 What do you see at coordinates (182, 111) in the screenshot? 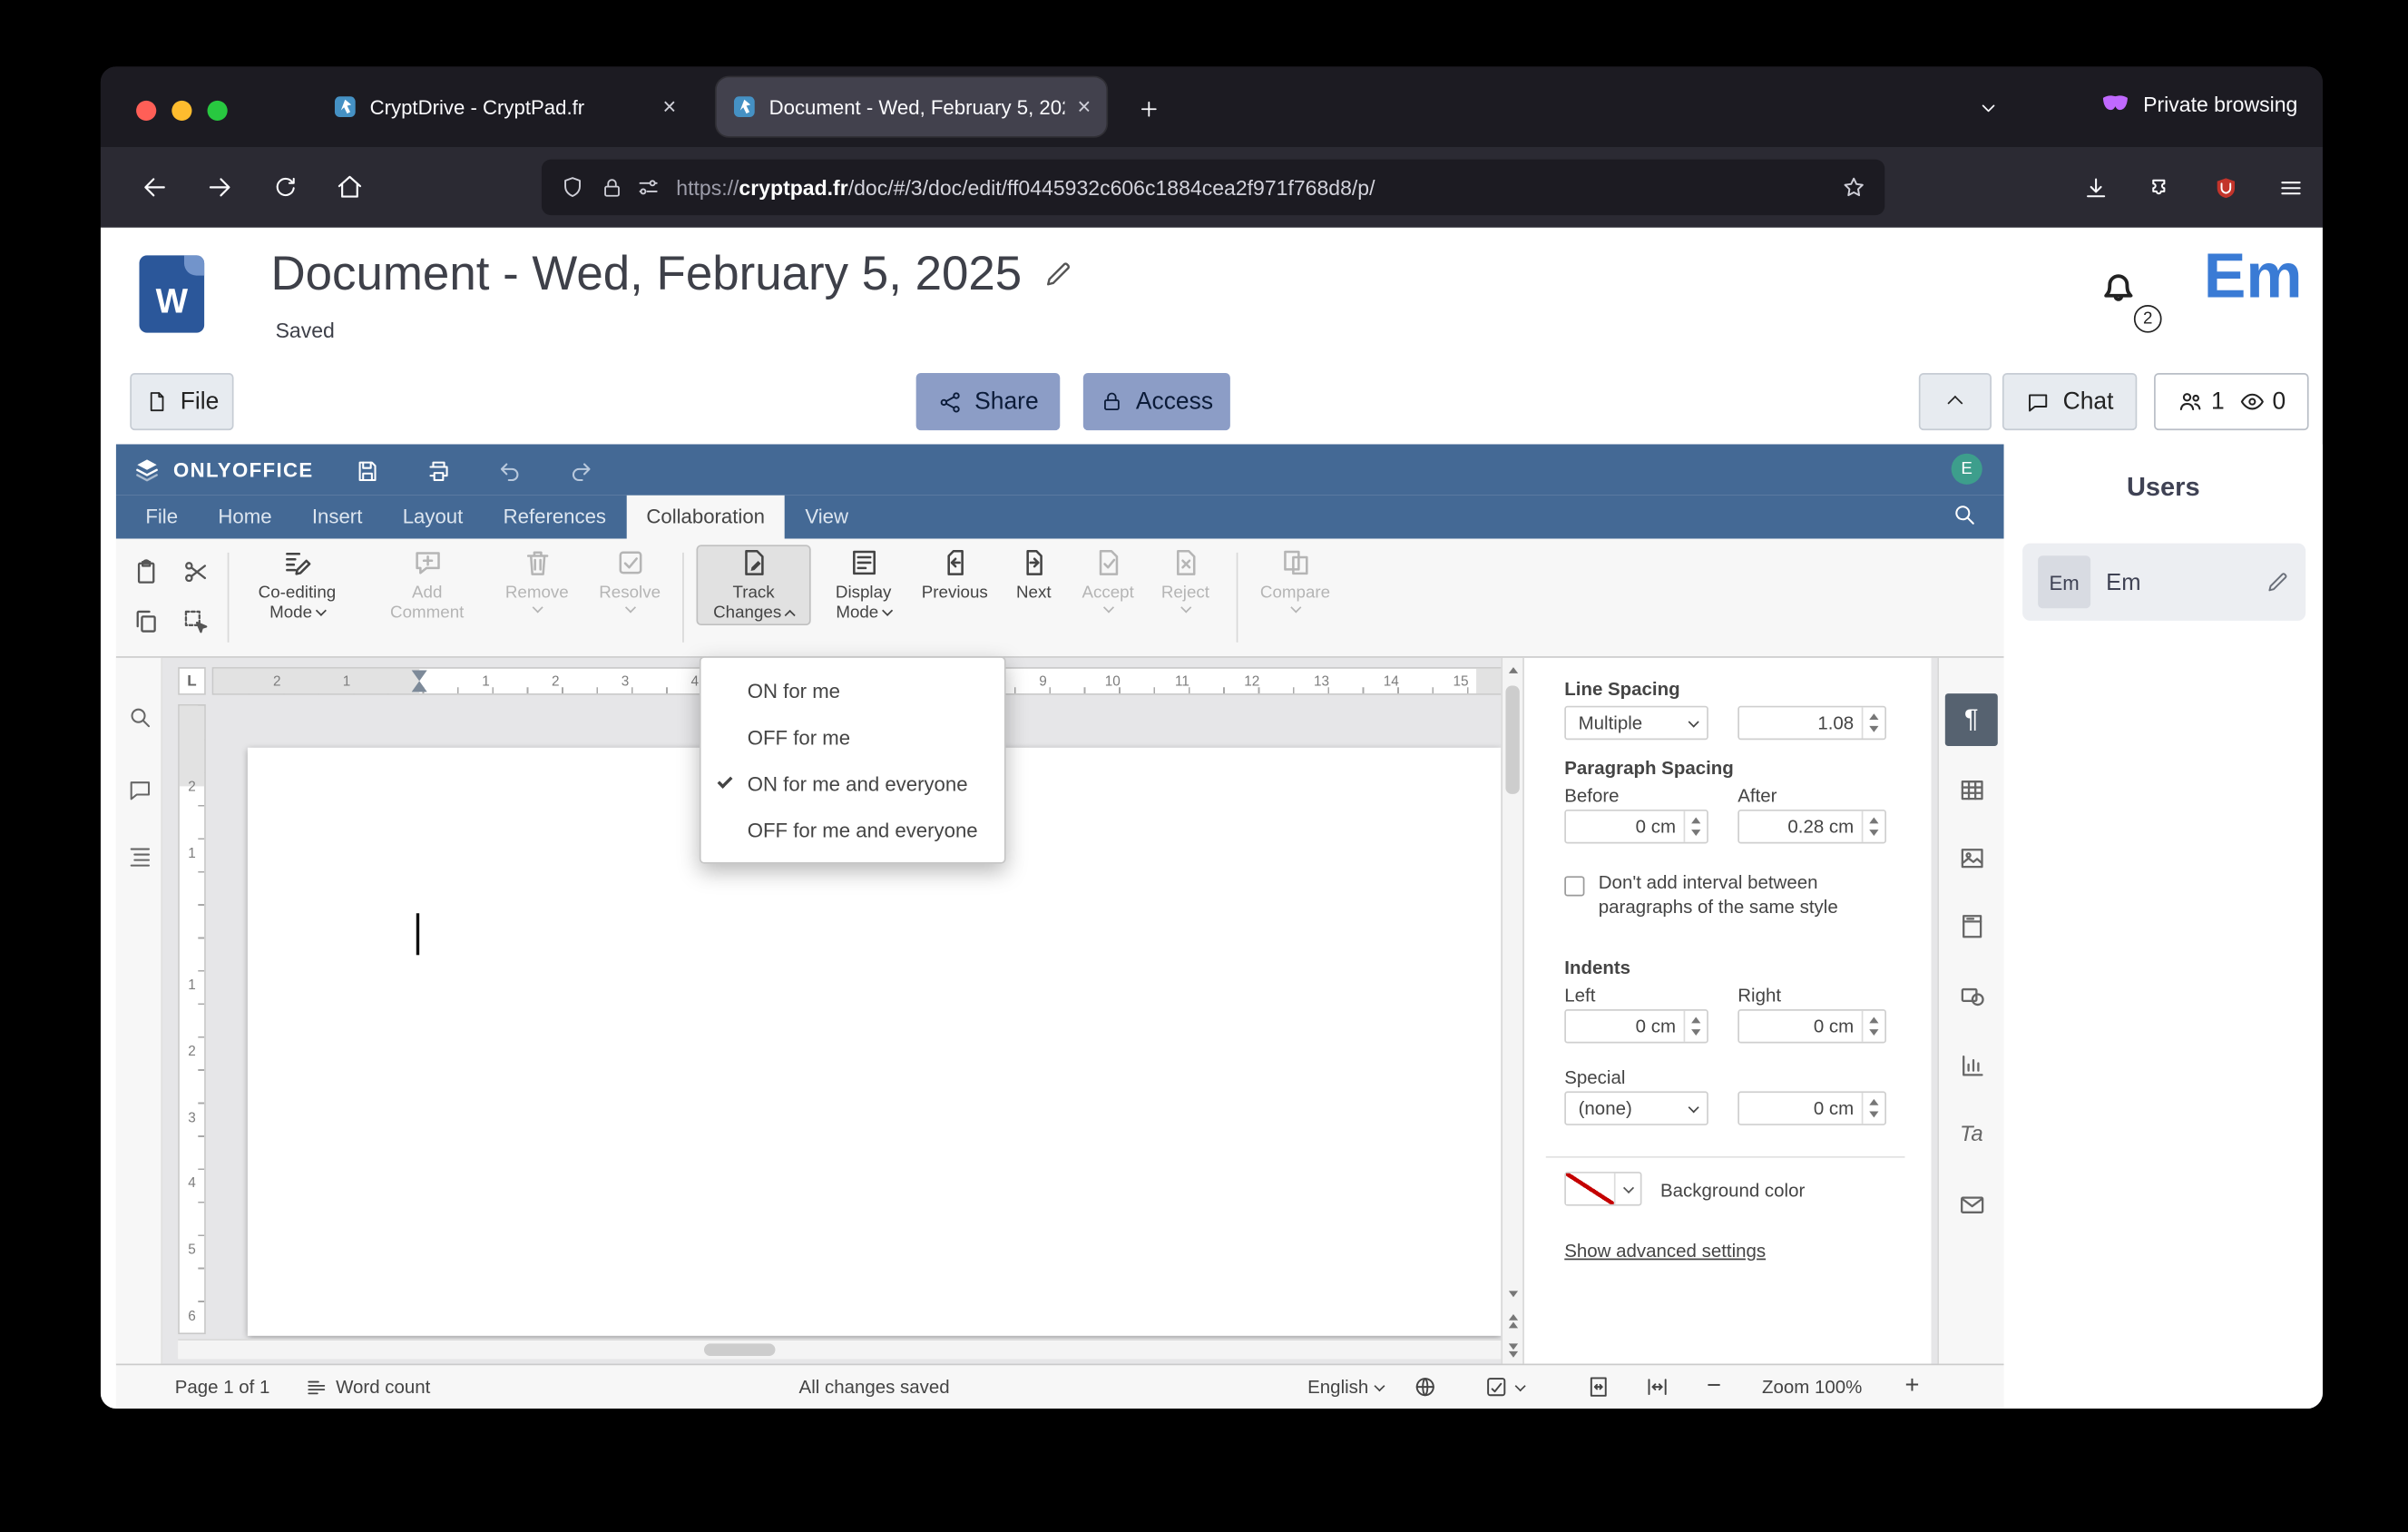
I see `minimize-window-button` at bounding box center [182, 111].